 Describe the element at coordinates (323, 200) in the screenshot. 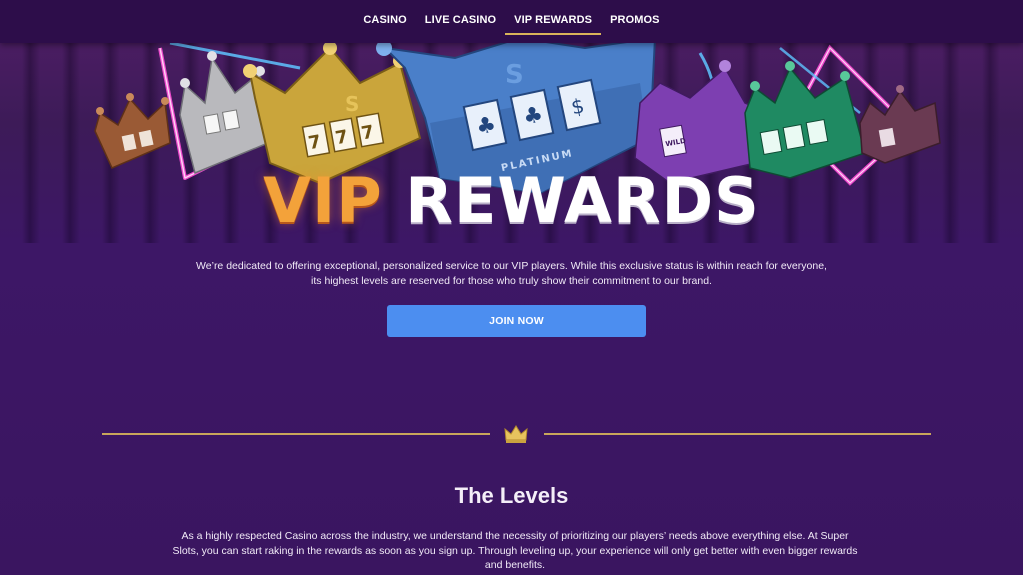

I see `title-vip: VIP` at that location.